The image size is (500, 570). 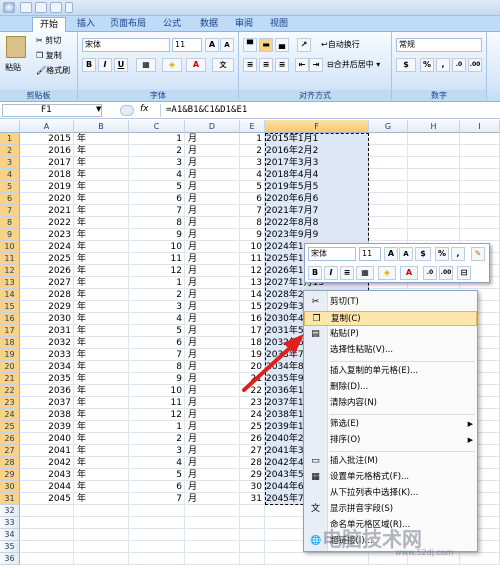 I want to click on cell-e: 10, so click(x=252, y=247).